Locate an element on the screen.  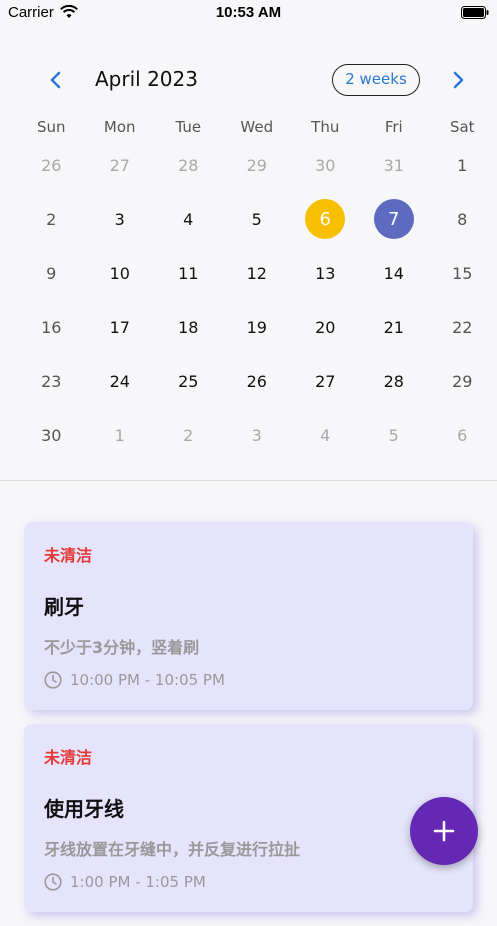
event-time-row: 1:00 PM - 1:05 PM is located at coordinates (248, 882).